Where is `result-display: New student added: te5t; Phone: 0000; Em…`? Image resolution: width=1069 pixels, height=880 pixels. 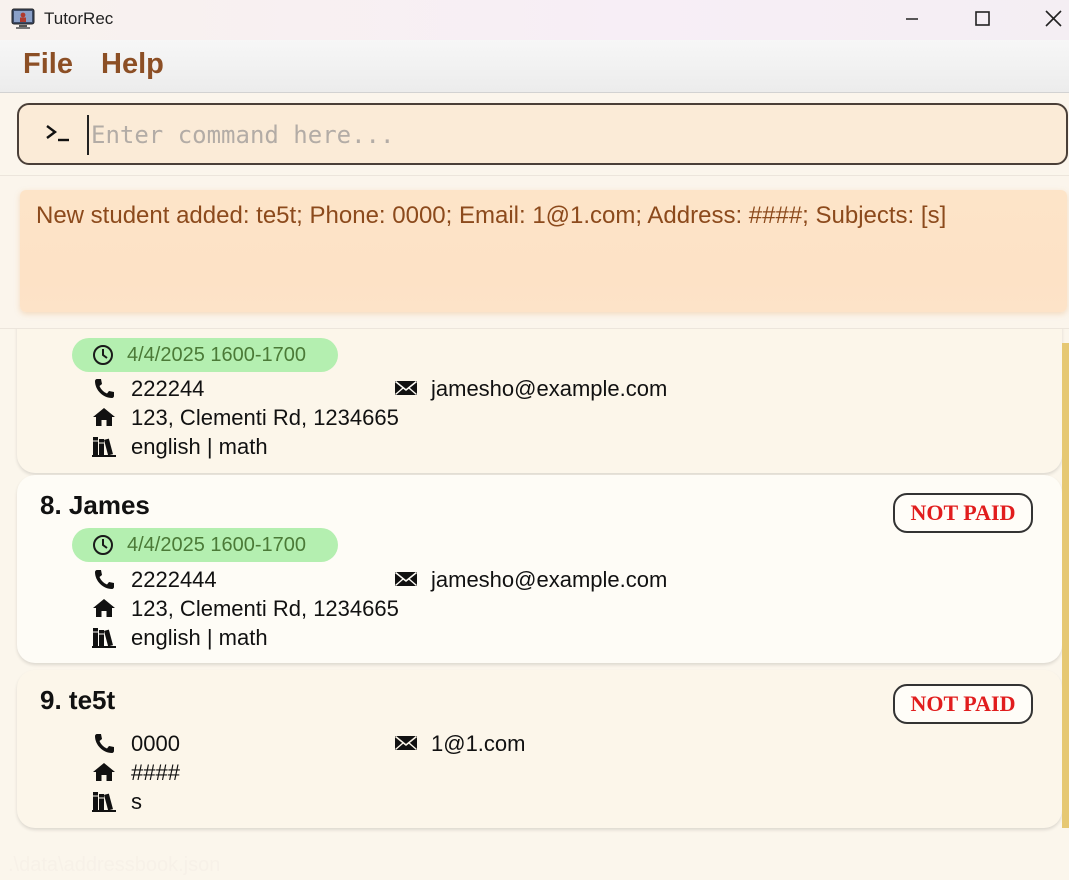
result-display: New student added: te5t; Phone: 0000; Em… is located at coordinates (543, 251).